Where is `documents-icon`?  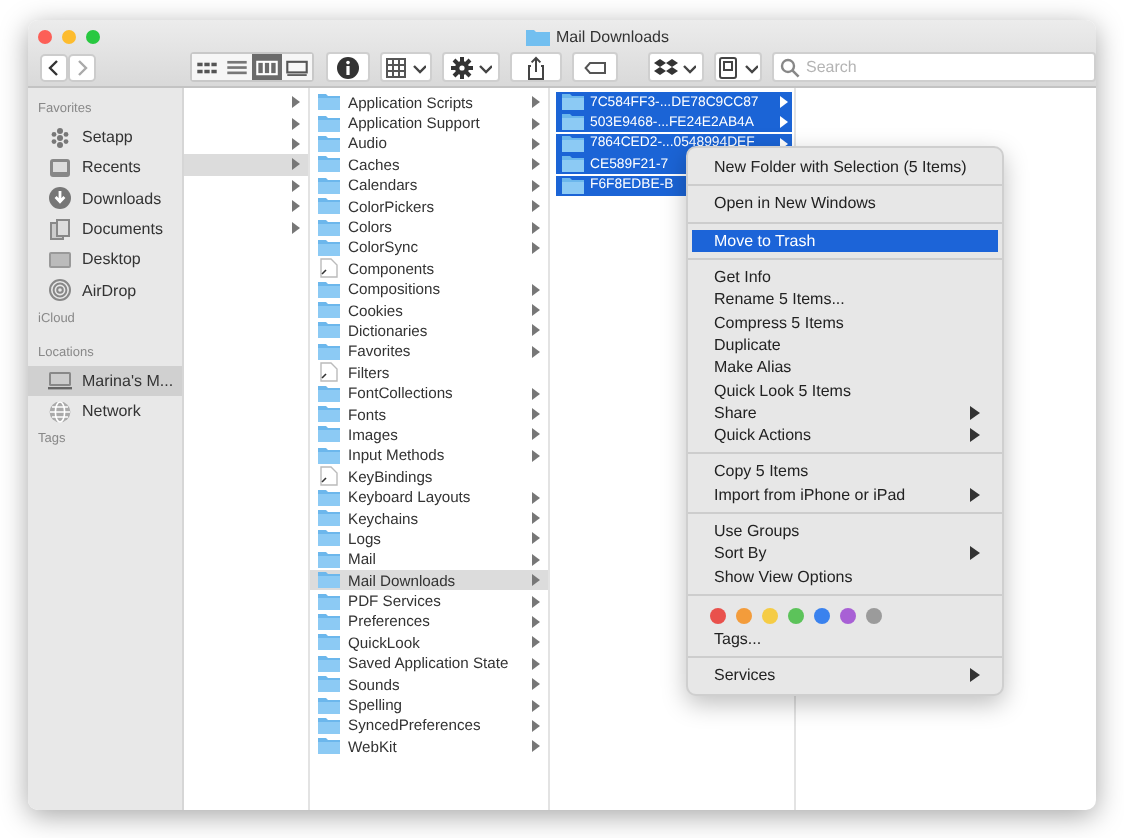
documents-icon is located at coordinates (60, 229).